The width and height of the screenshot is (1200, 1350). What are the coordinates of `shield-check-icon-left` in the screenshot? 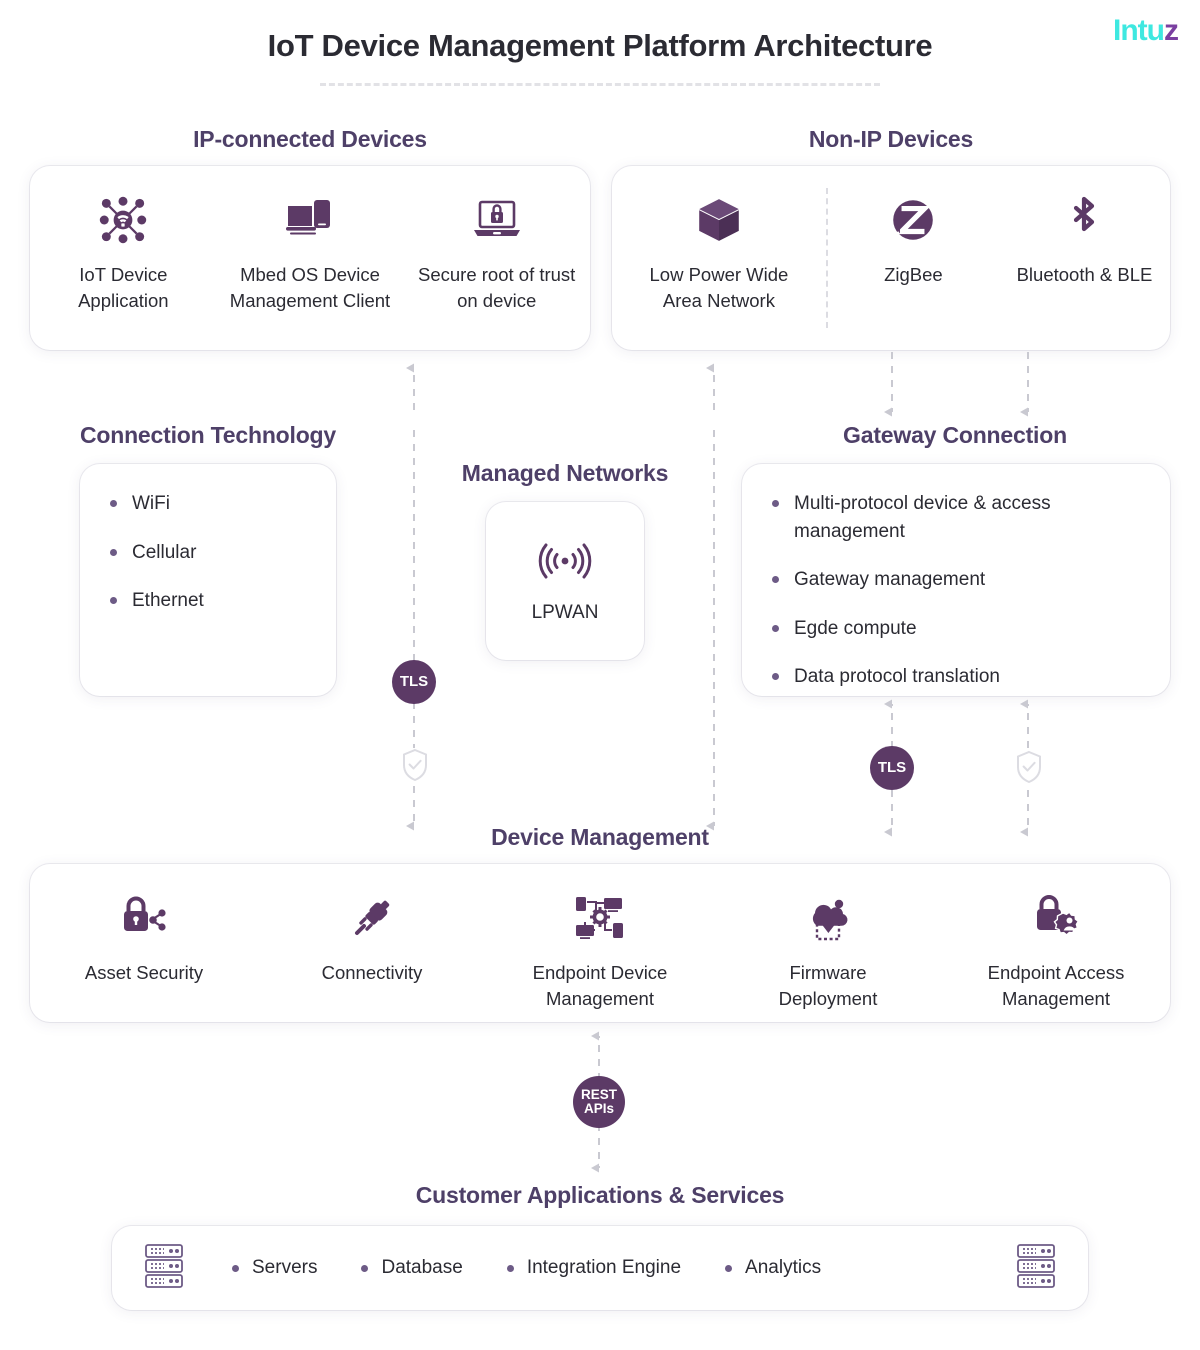 It's located at (415, 767).